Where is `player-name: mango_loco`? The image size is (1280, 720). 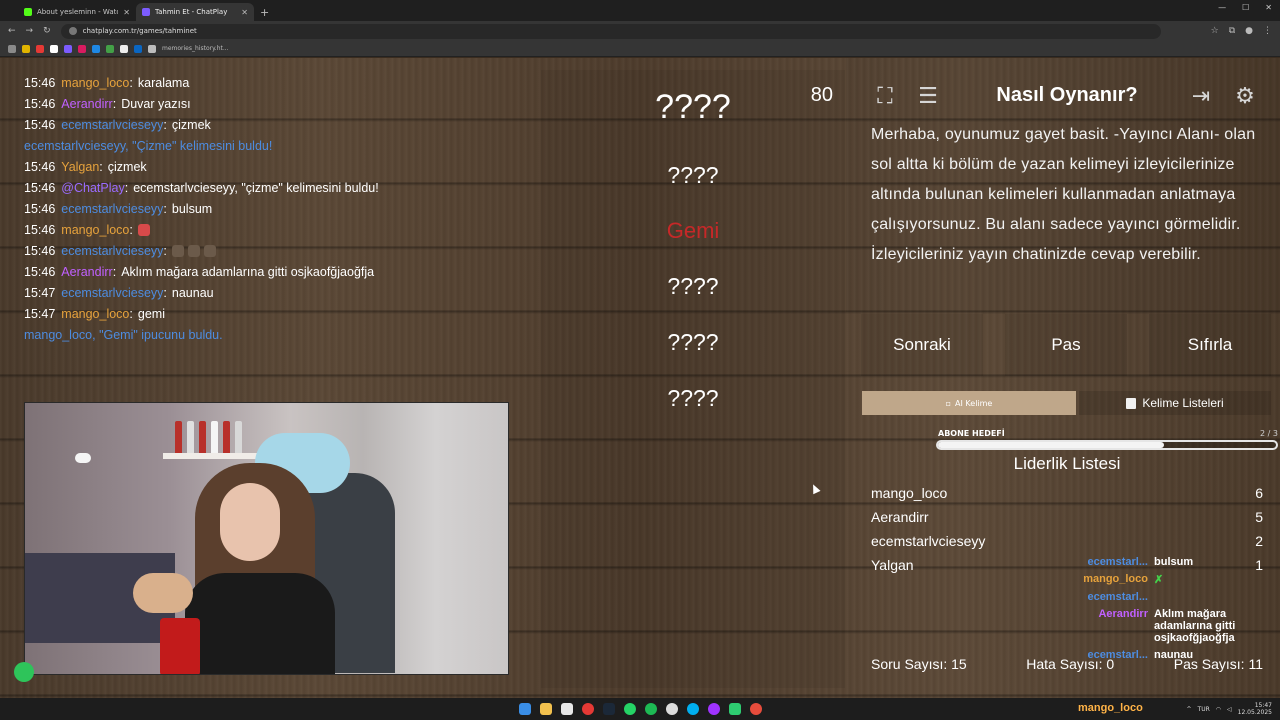 player-name: mango_loco is located at coordinates (909, 493).